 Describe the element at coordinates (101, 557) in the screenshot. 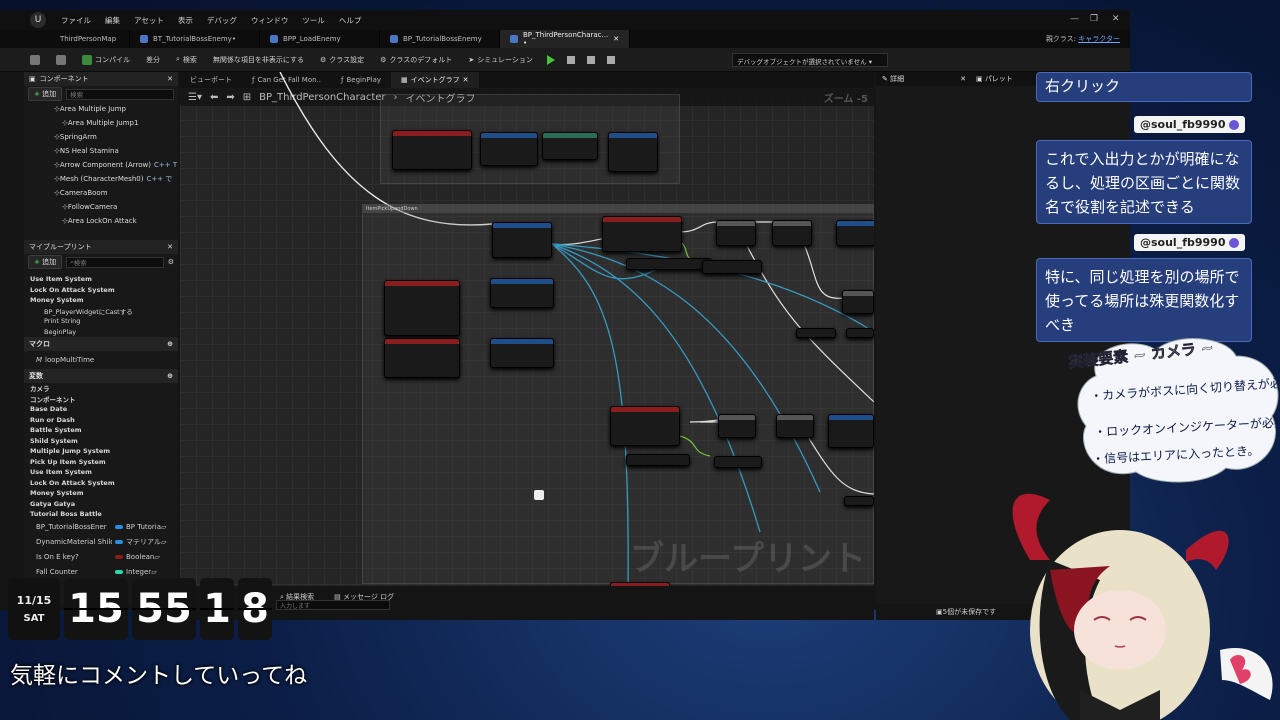

I see `variable-item: Is On E key? Boolean ⏥` at that location.